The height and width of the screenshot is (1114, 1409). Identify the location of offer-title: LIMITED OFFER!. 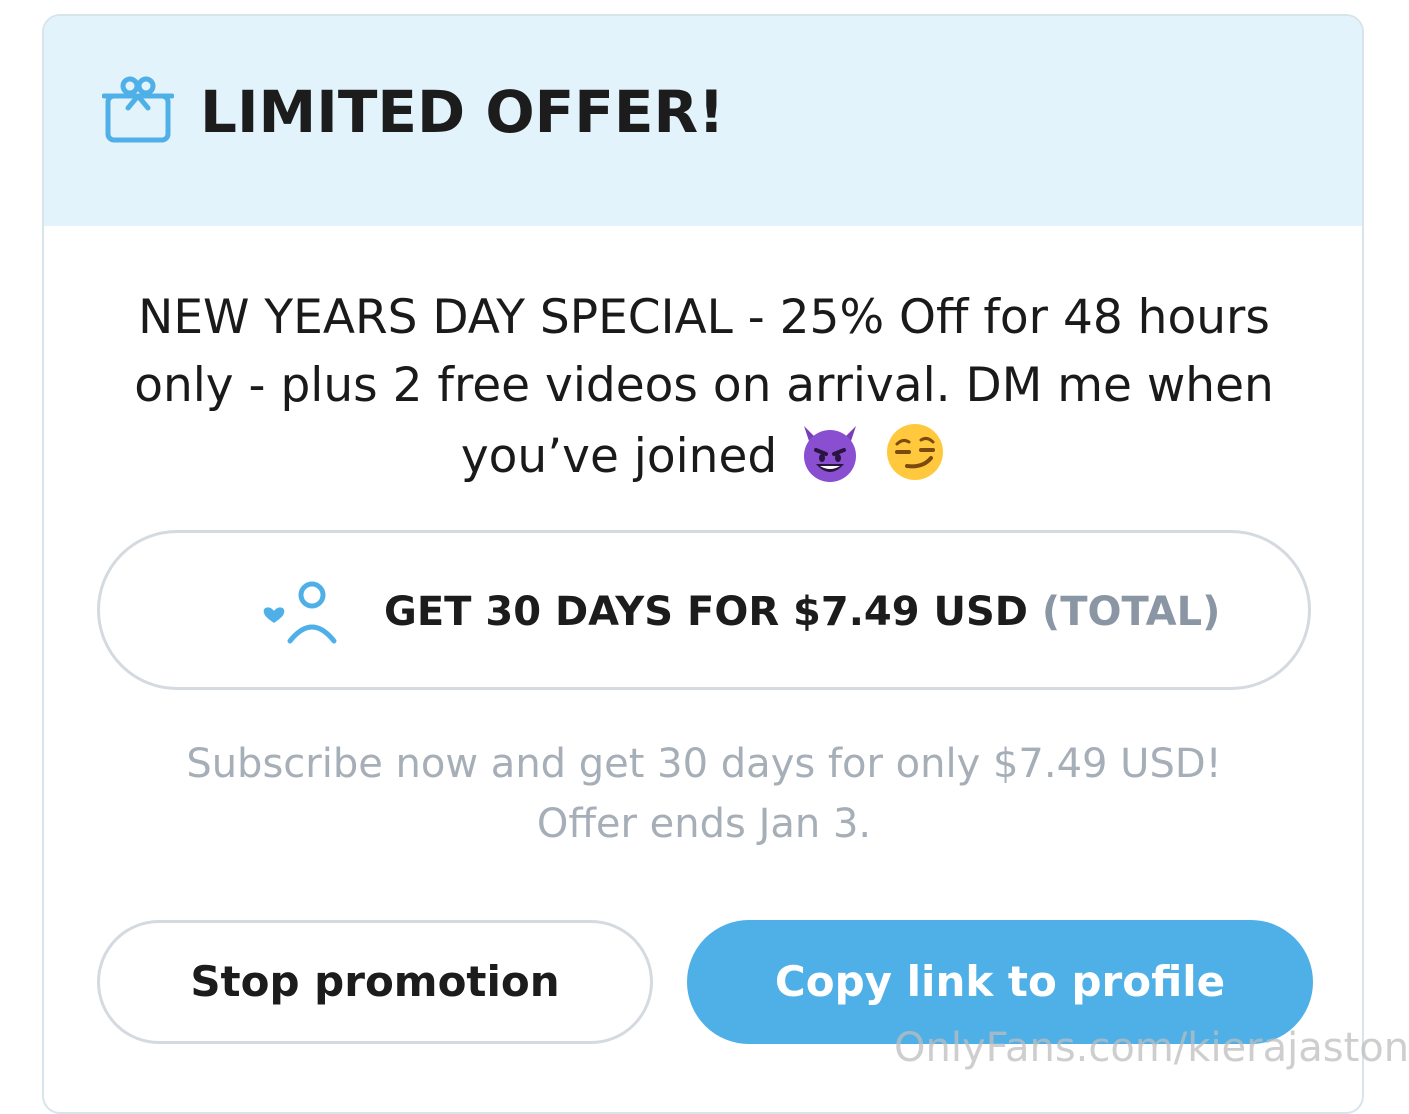
(462, 112).